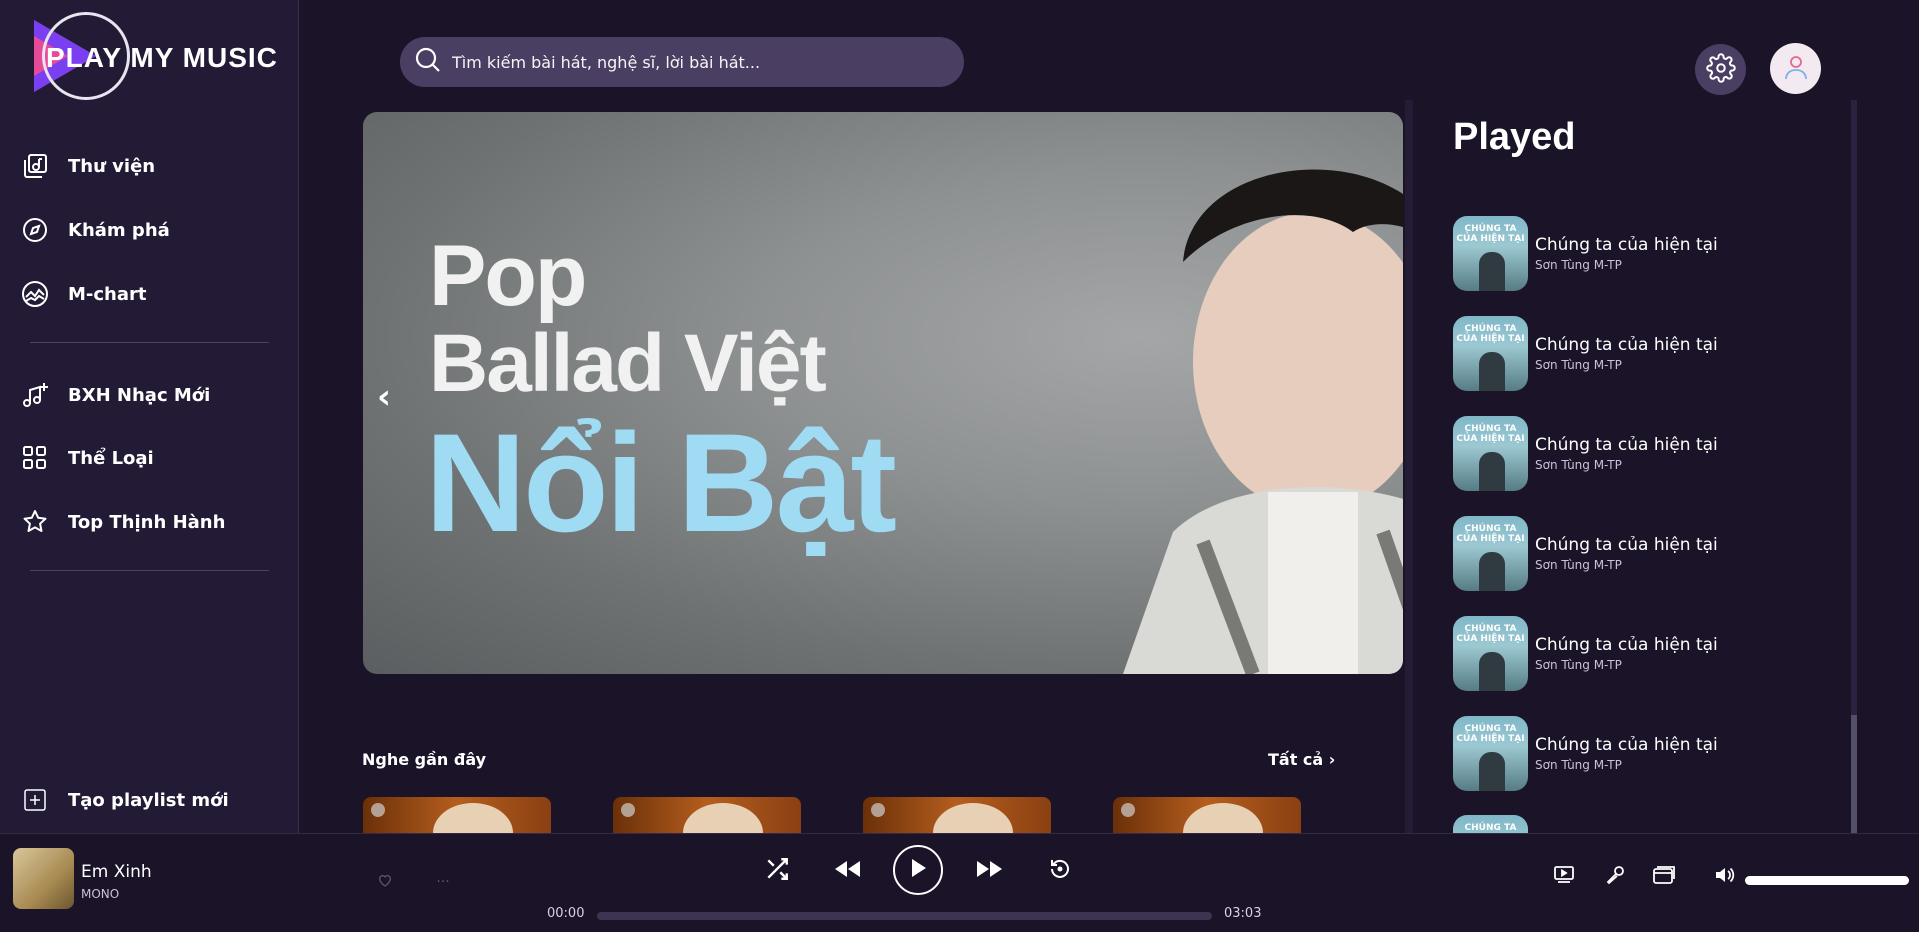 The image size is (1919, 932). I want to click on heart-icon, so click(385, 882).